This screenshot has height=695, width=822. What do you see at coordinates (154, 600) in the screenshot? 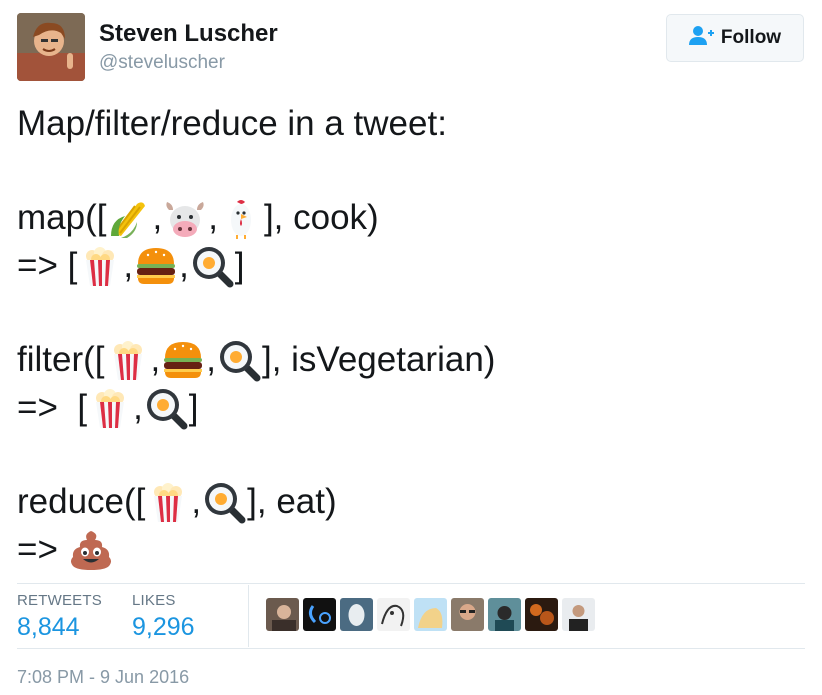
I see `likes-label: LIKES` at bounding box center [154, 600].